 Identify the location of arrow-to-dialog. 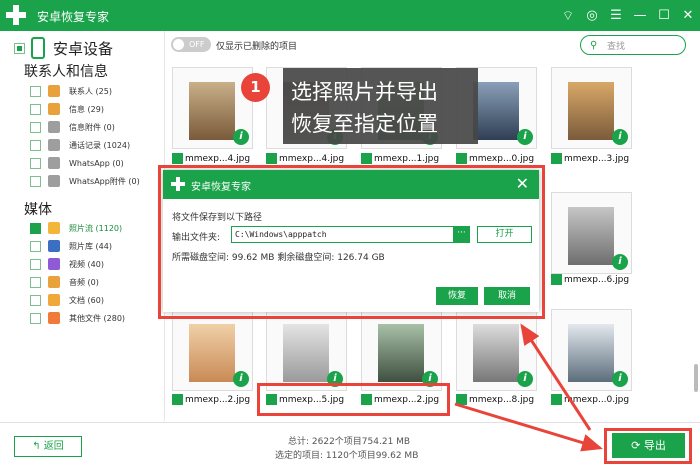
(556, 377).